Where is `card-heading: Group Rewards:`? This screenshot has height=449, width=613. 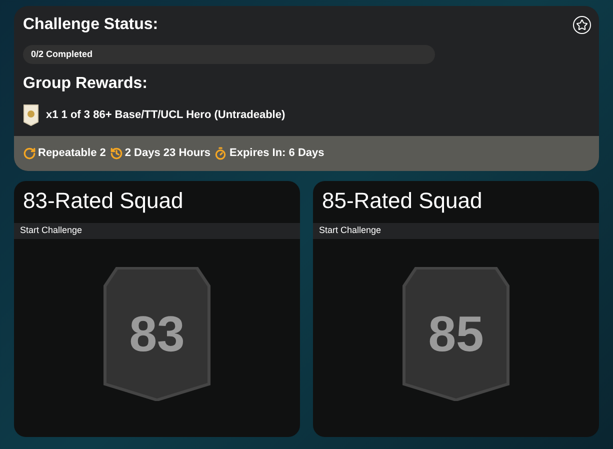 card-heading: Group Rewards: is located at coordinates (85, 84).